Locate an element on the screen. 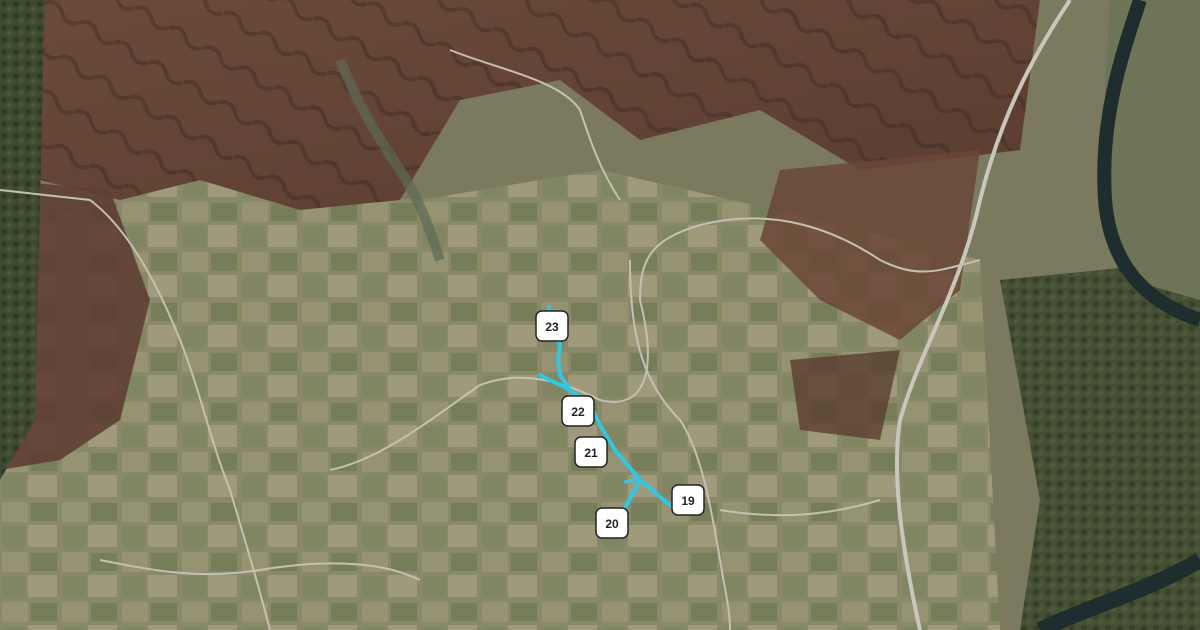  waypoint-marker-20: 20 is located at coordinates (612, 523).